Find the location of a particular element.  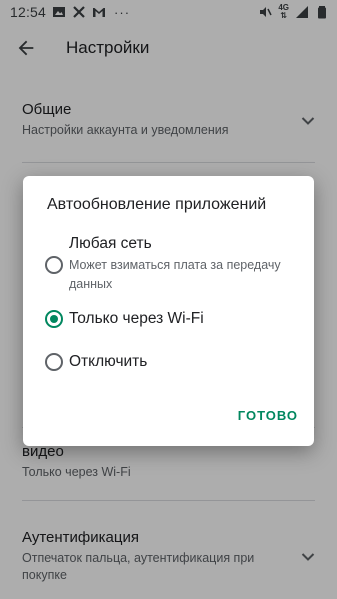

radio-disable is located at coordinates (54, 362).